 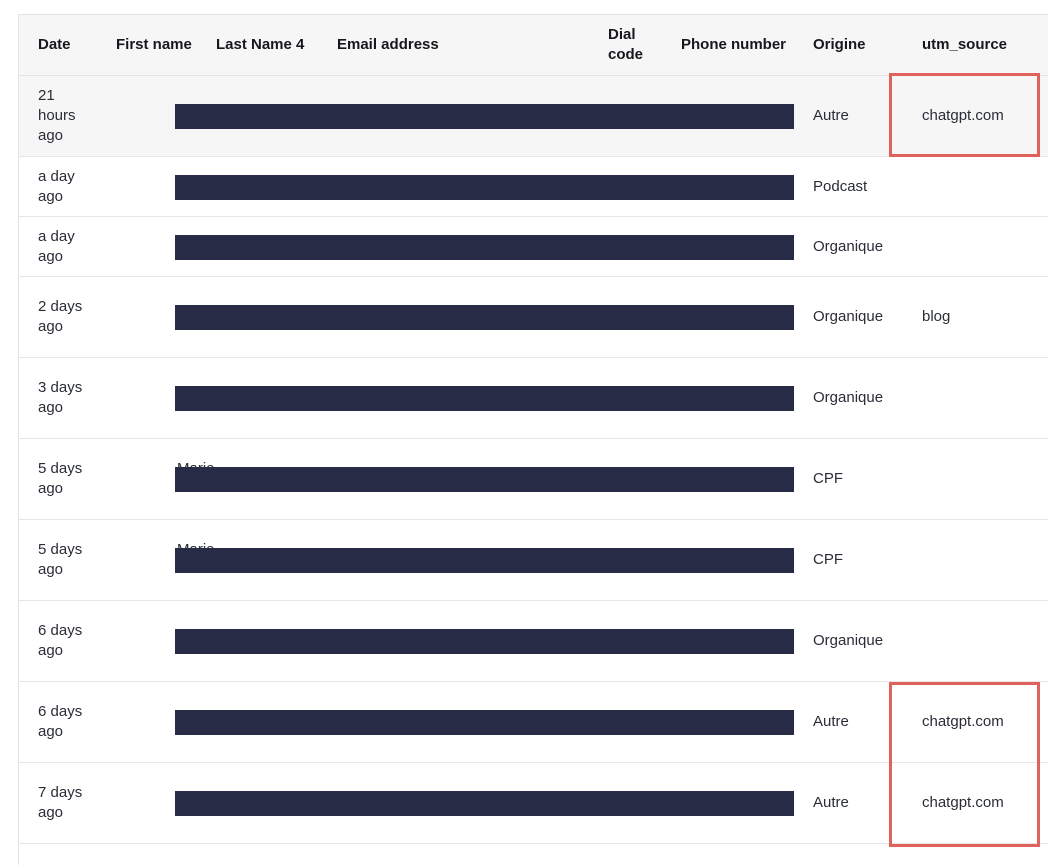 What do you see at coordinates (848, 45) in the screenshot?
I see `column-header-origine: Origine` at bounding box center [848, 45].